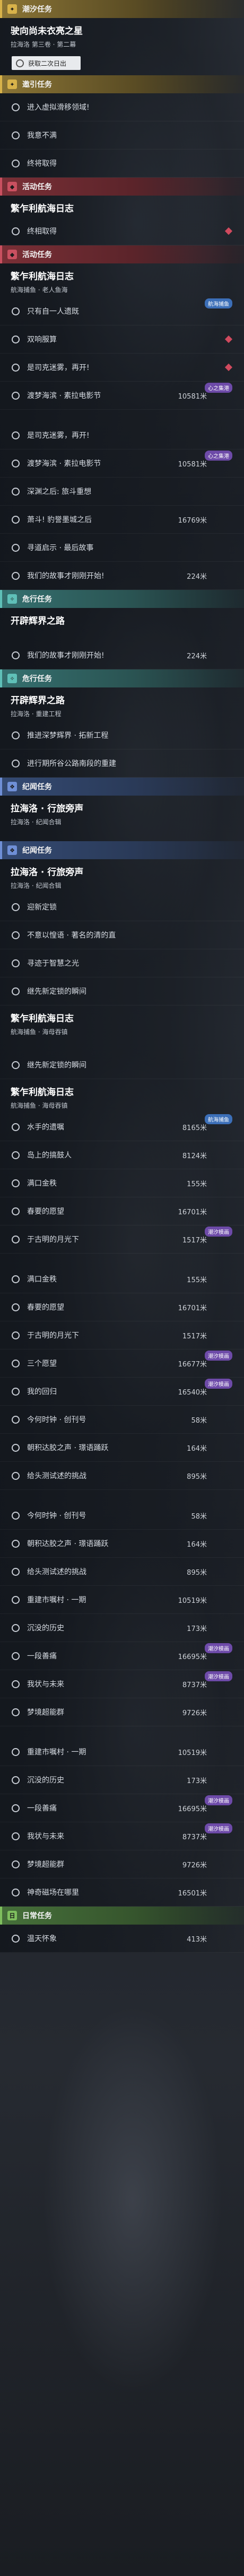 The height and width of the screenshot is (2576, 244). I want to click on quest-list-item: 终将取得, so click(122, 163).